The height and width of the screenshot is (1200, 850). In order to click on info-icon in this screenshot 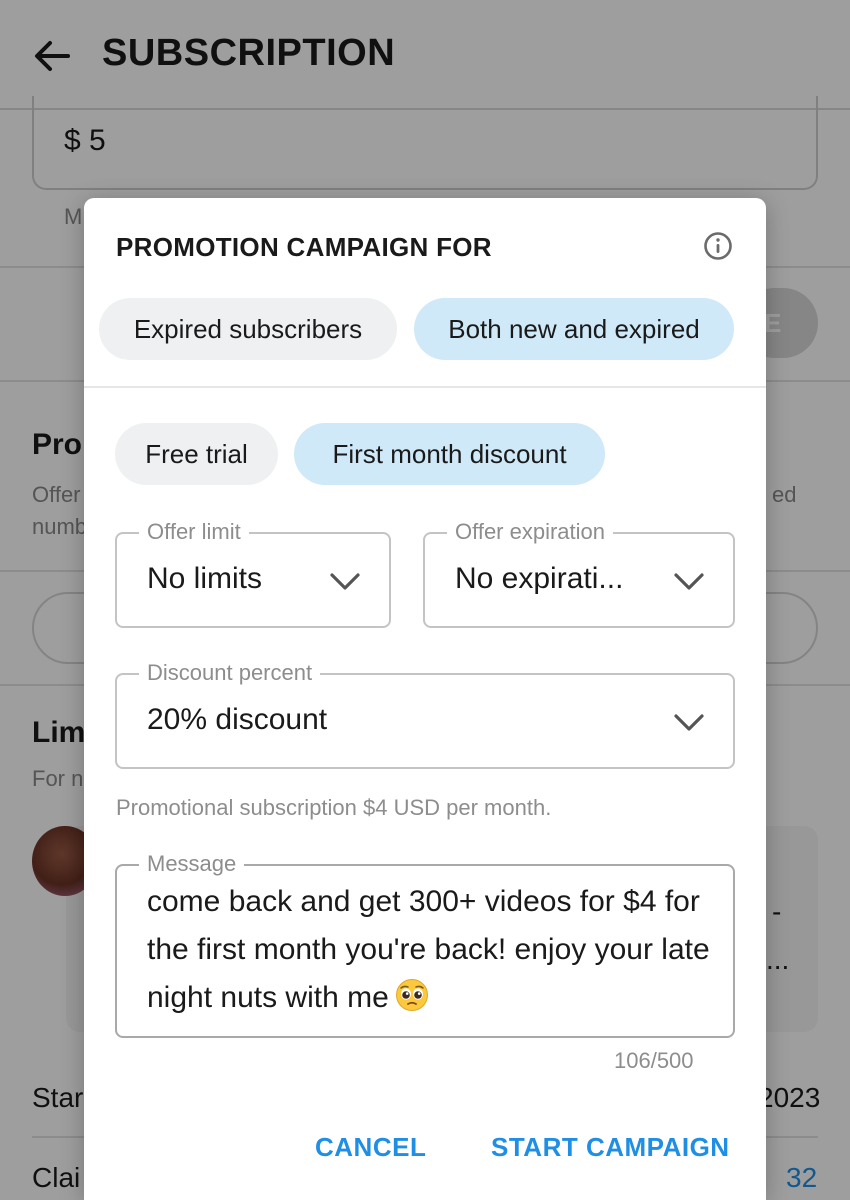, I will do `click(718, 246)`.